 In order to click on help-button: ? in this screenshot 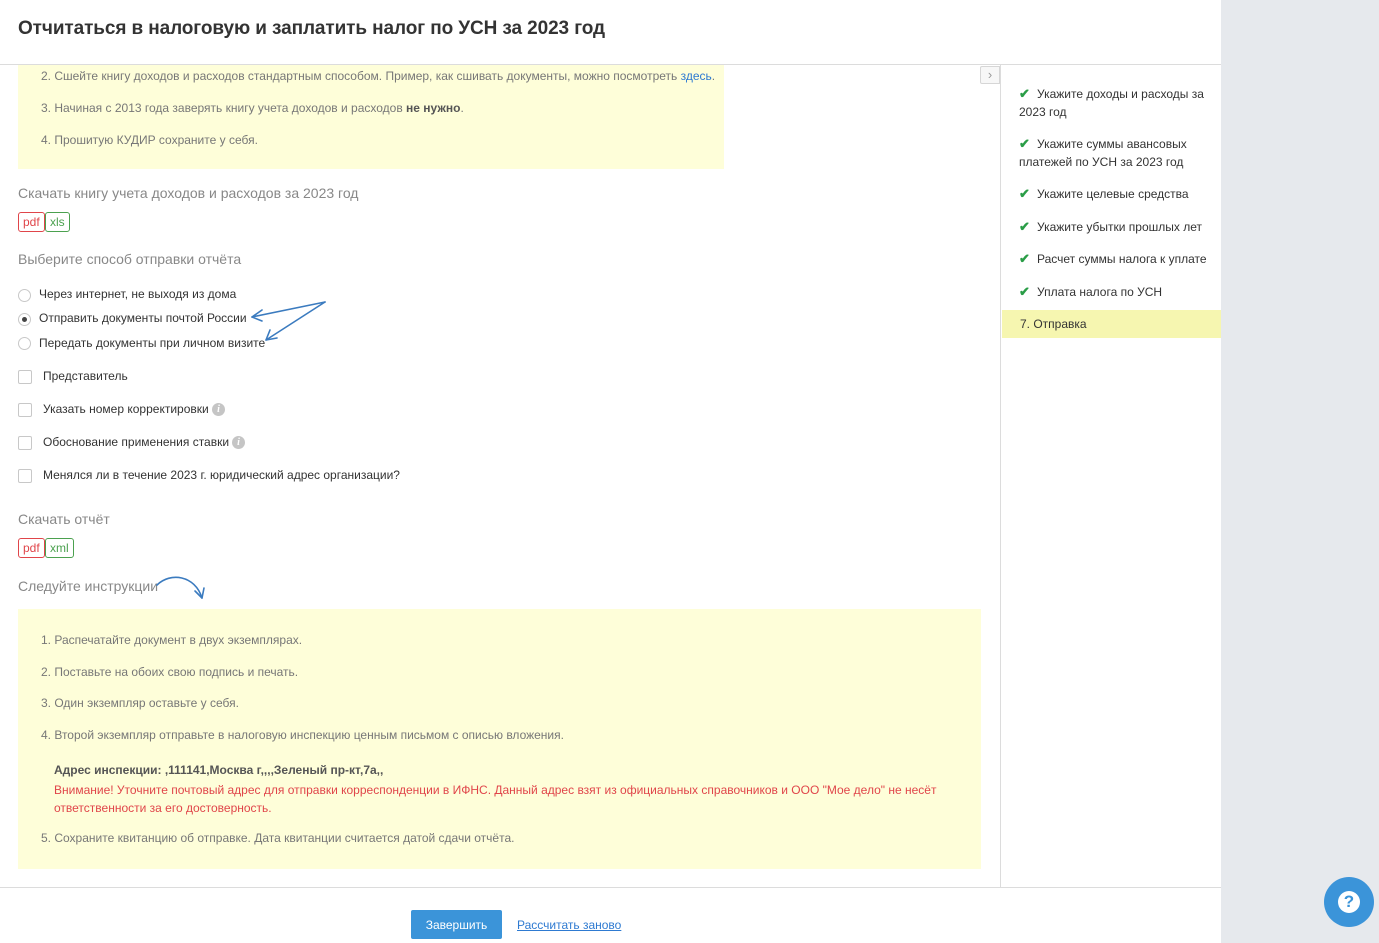, I will do `click(1349, 902)`.